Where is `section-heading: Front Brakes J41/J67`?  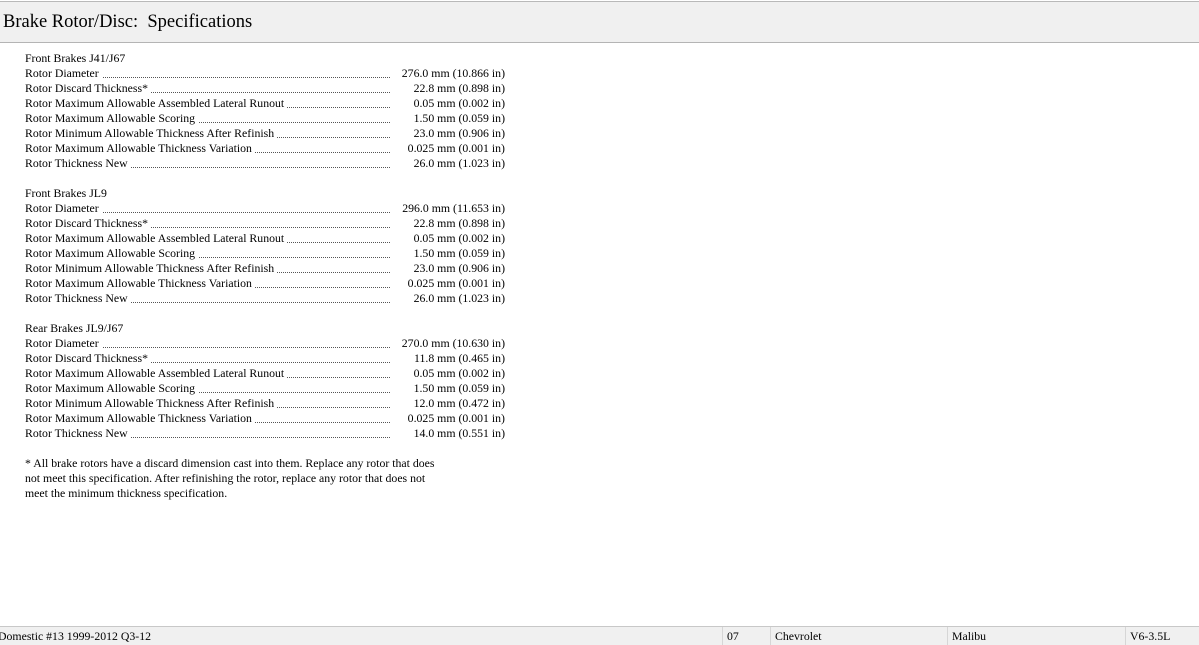 section-heading: Front Brakes J41/J67 is located at coordinates (75, 58).